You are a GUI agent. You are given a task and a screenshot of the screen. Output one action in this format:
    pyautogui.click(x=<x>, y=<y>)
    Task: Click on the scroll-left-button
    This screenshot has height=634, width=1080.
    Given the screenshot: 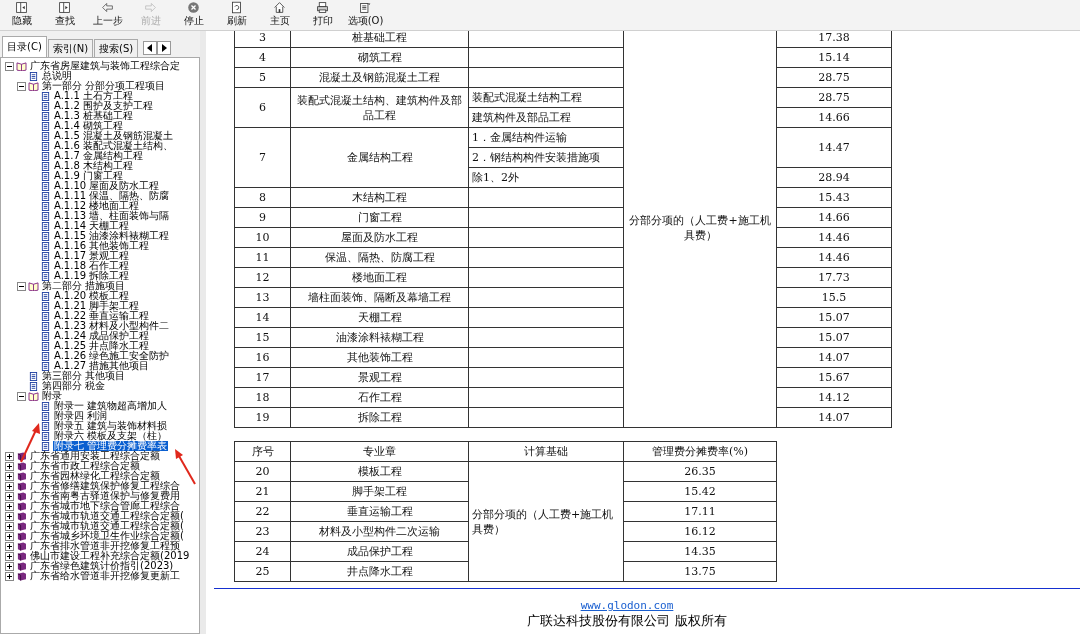 What is the action you would take?
    pyautogui.click(x=150, y=48)
    